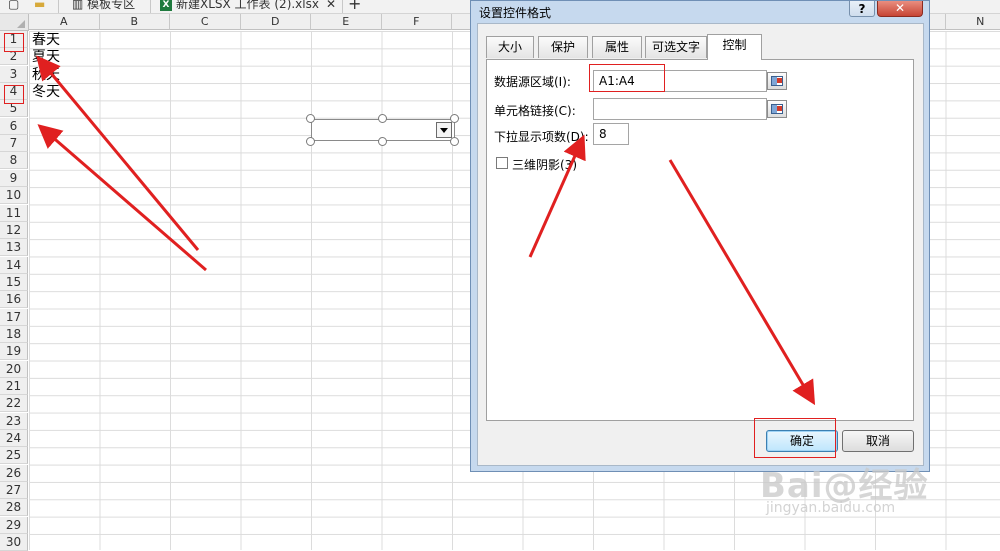  Describe the element at coordinates (111, 5) in the screenshot. I see `tab-templates-label: 模板专区` at that location.